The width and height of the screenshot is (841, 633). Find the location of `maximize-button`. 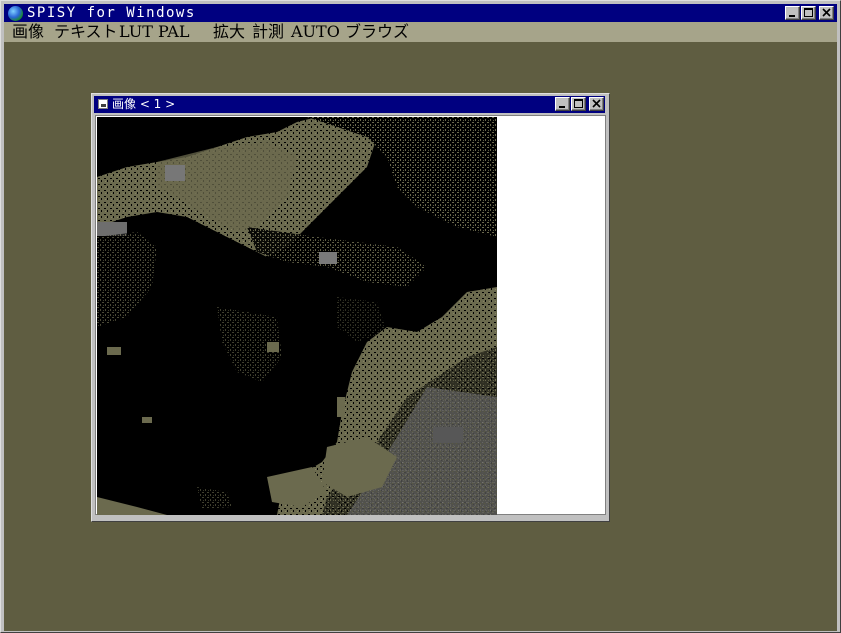

maximize-button is located at coordinates (808, 13).